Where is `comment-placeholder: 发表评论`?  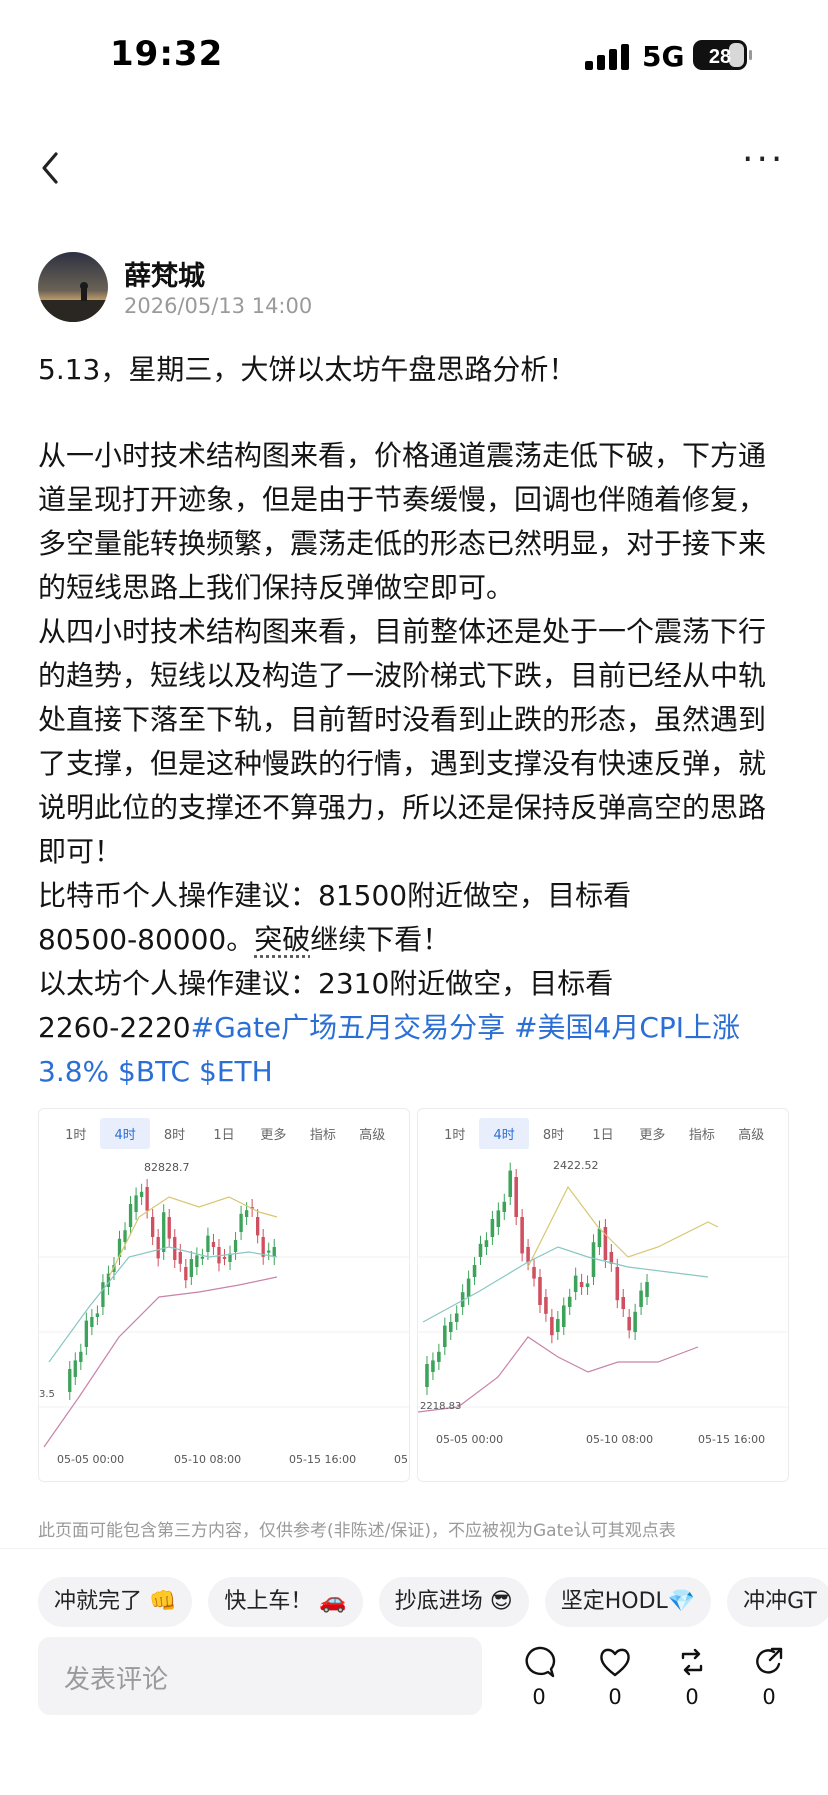 comment-placeholder: 发表评论 is located at coordinates (116, 1677).